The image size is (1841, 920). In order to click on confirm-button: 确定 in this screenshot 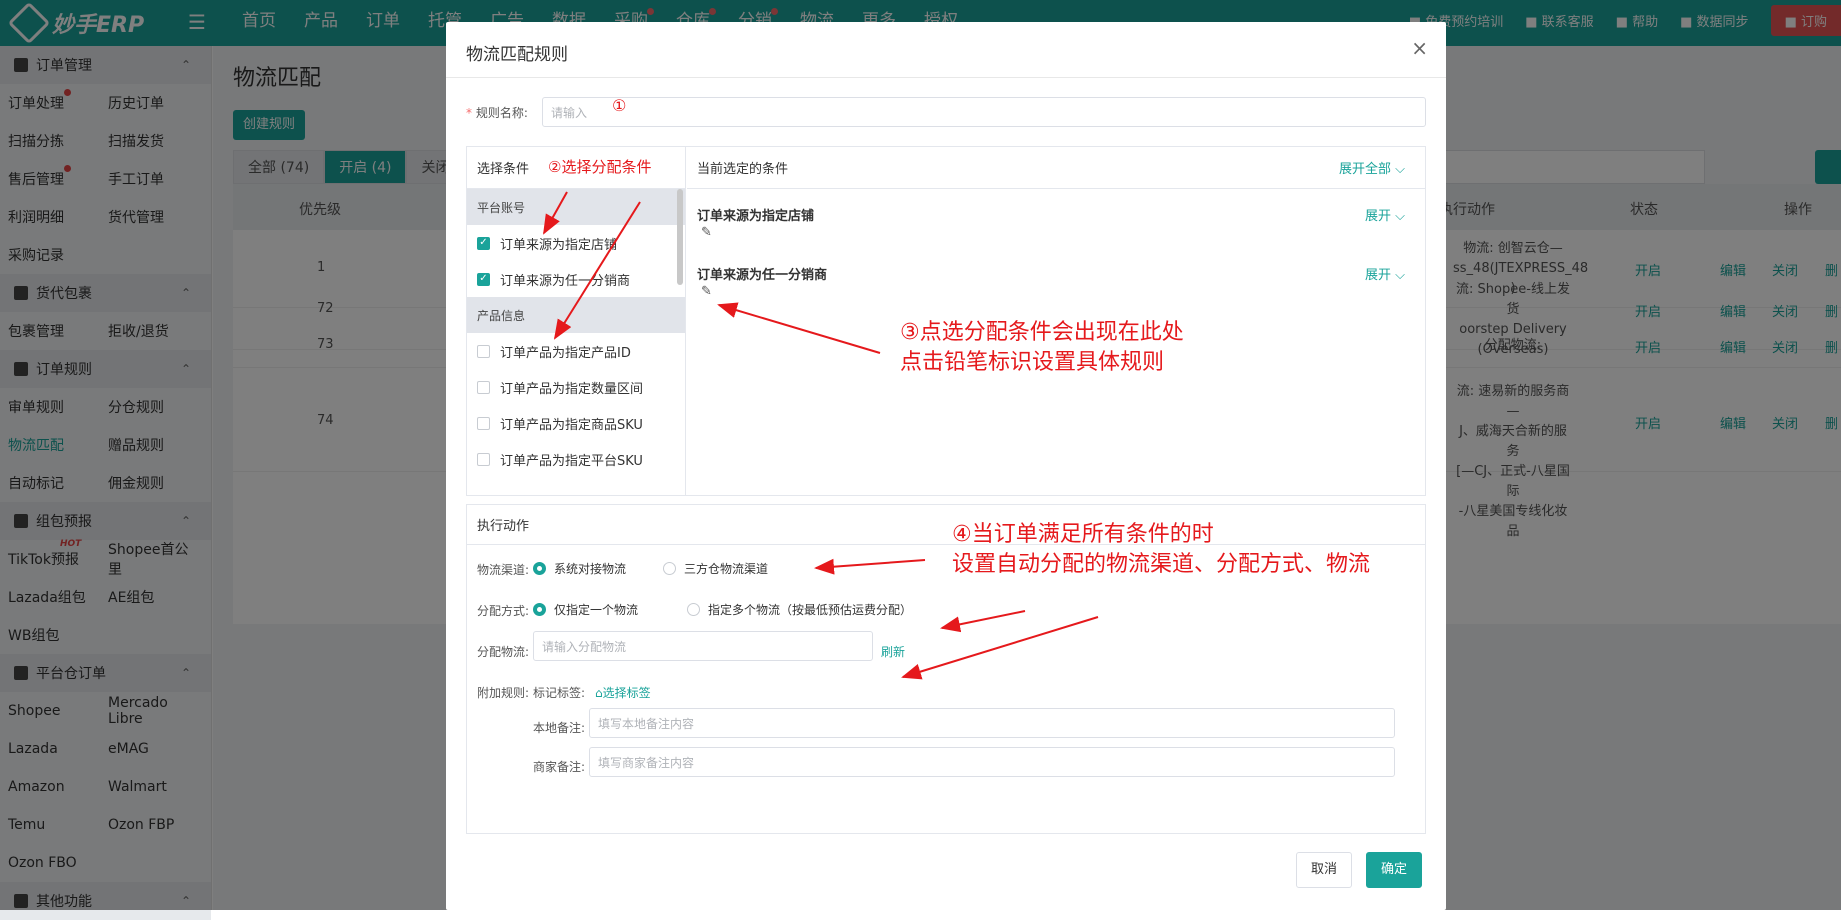, I will do `click(1394, 870)`.